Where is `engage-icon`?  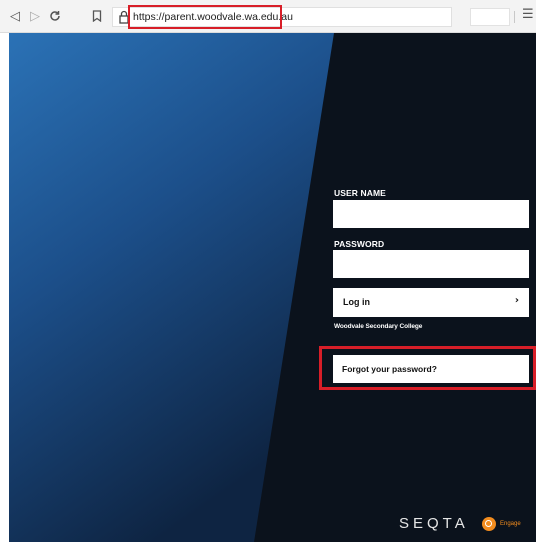
engage-icon is located at coordinates (489, 524).